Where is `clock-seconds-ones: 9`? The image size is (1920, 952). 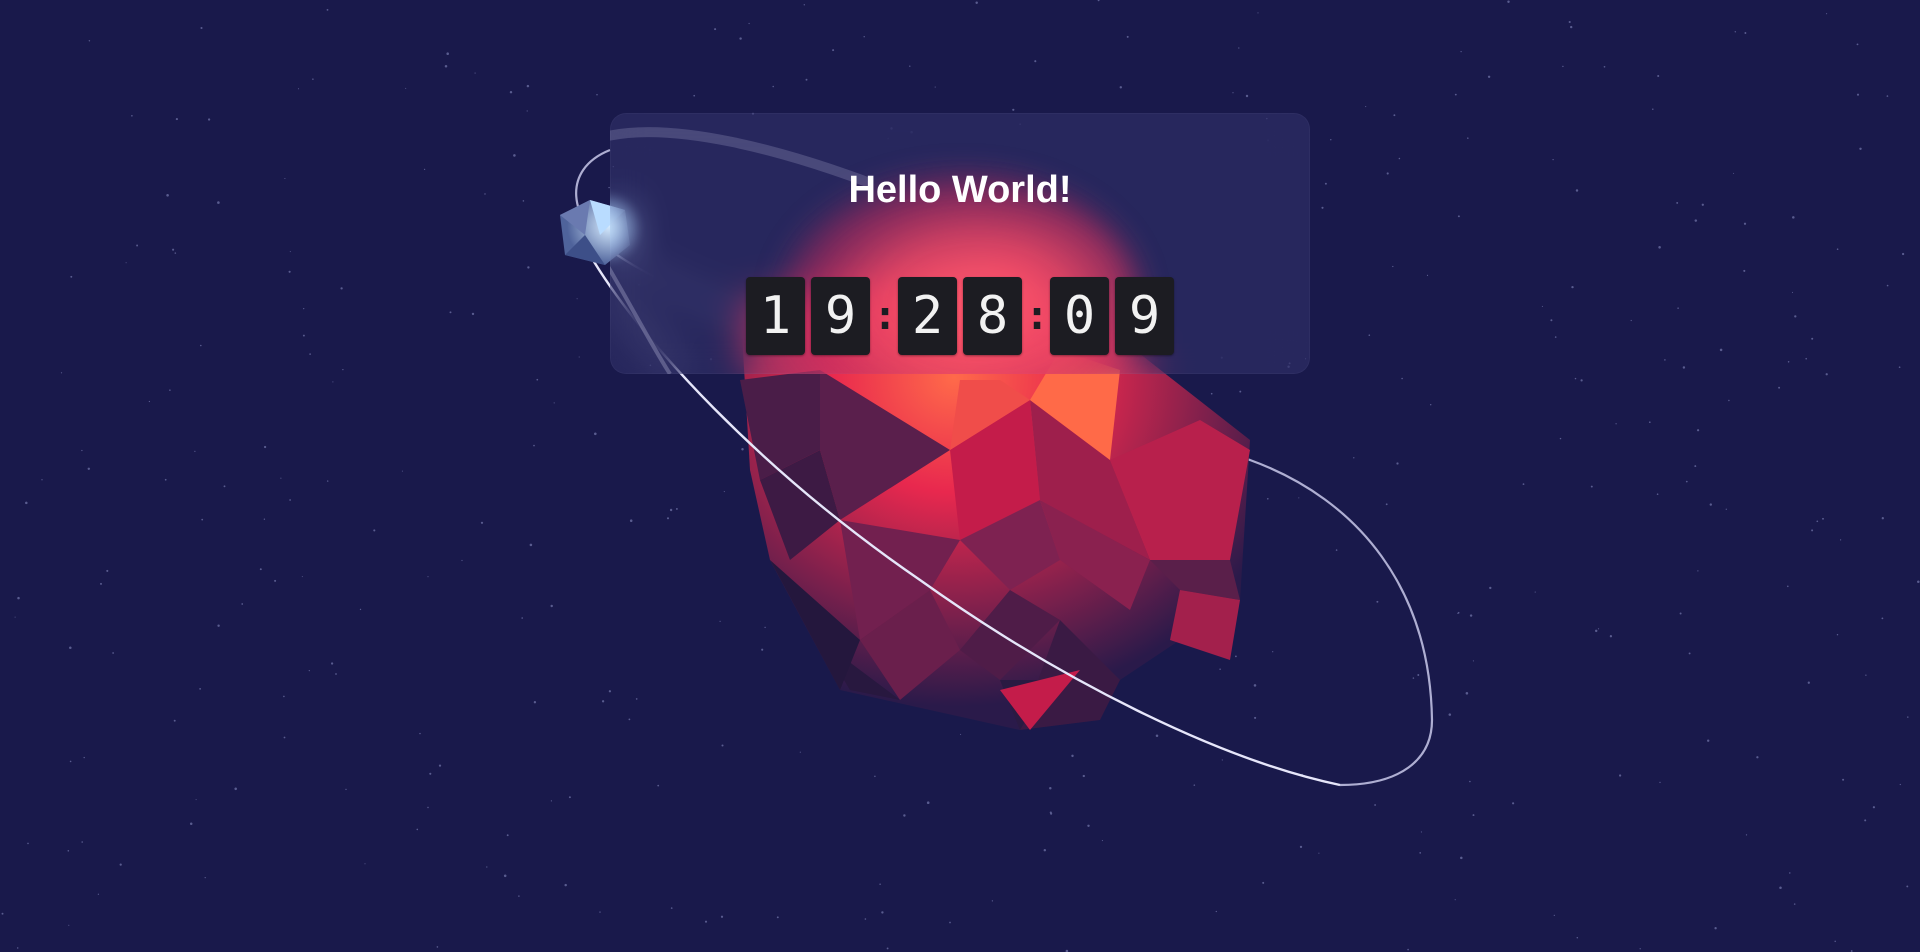
clock-seconds-ones: 9 is located at coordinates (1144, 316).